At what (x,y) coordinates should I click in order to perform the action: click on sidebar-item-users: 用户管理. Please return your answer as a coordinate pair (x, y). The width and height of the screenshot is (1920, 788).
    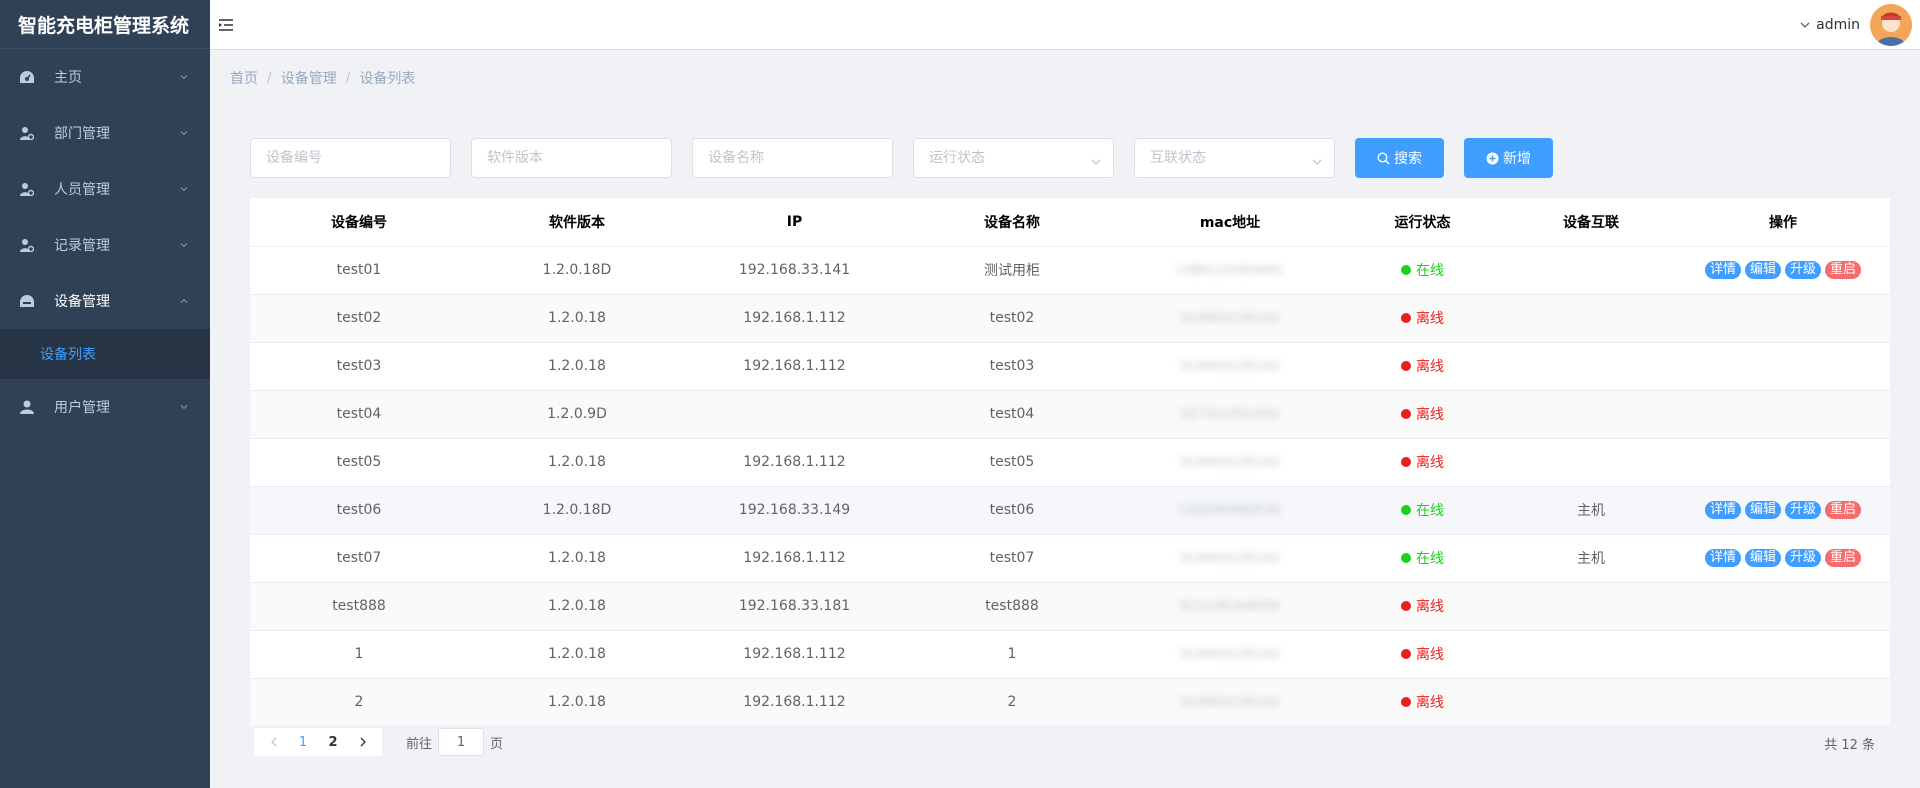
    Looking at the image, I should click on (105, 407).